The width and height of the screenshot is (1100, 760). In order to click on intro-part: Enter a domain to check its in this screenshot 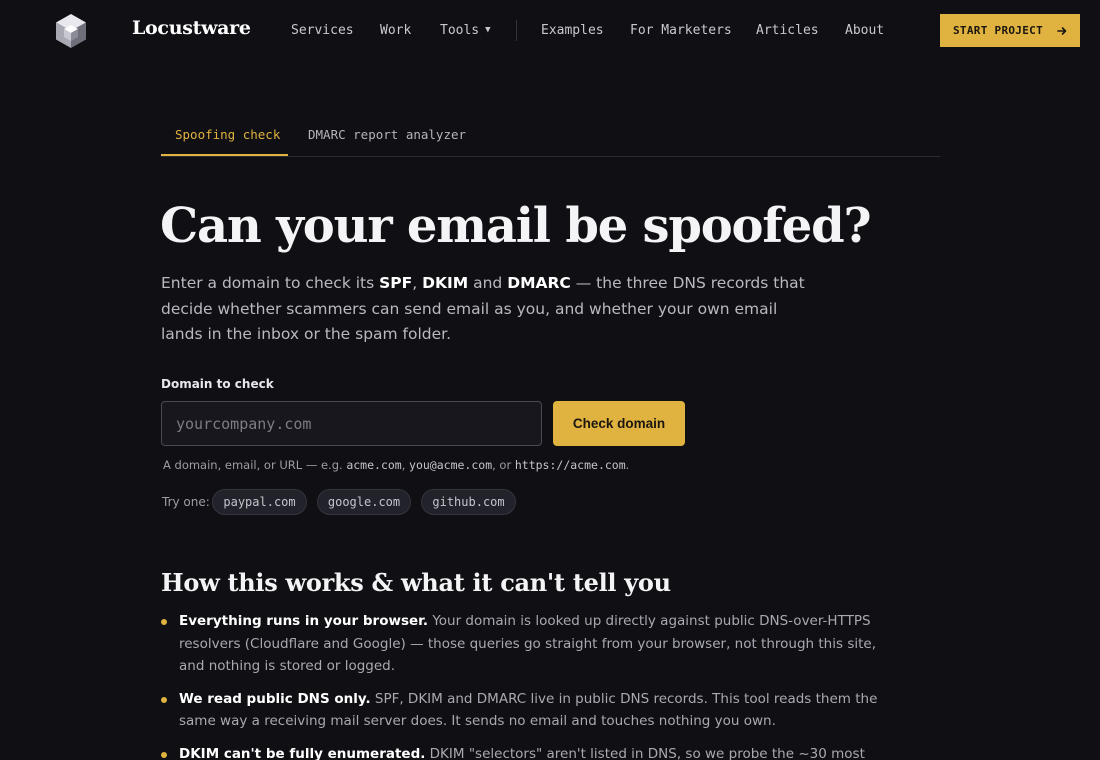, I will do `click(270, 283)`.